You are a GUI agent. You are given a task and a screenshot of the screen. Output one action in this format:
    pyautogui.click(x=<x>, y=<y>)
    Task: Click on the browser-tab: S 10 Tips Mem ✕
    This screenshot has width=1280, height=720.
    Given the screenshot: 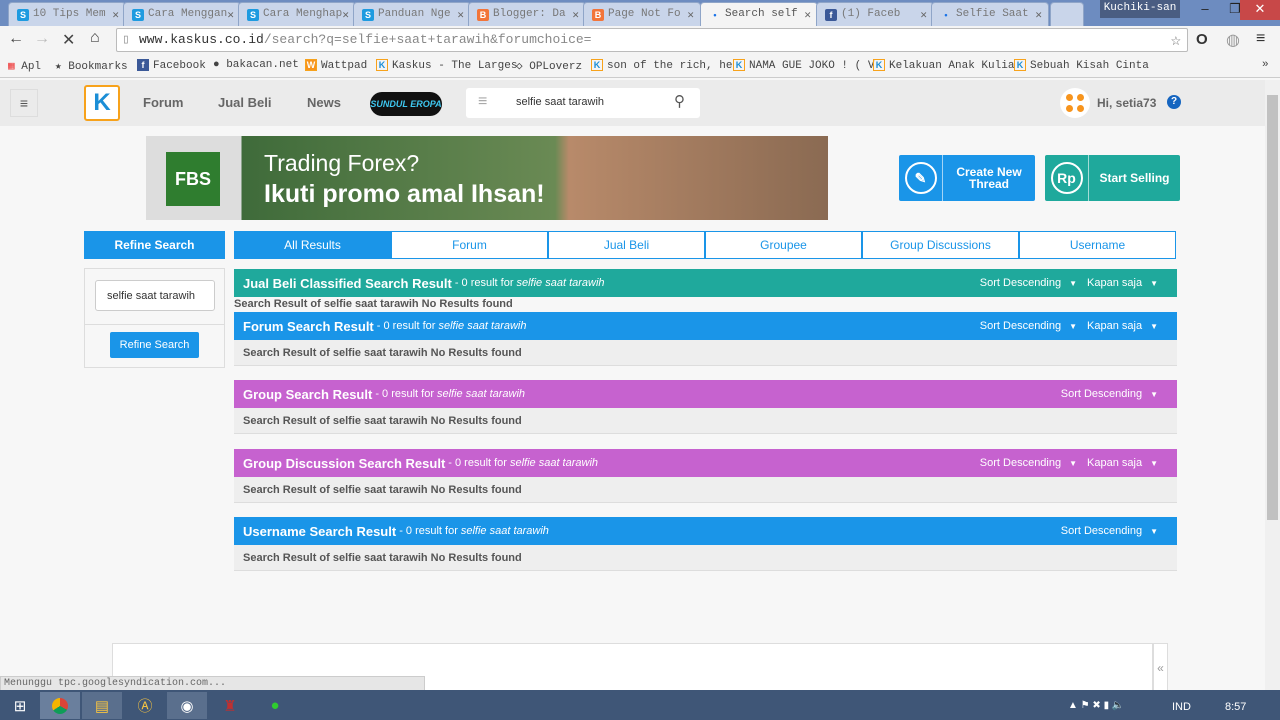 What is the action you would take?
    pyautogui.click(x=67, y=14)
    